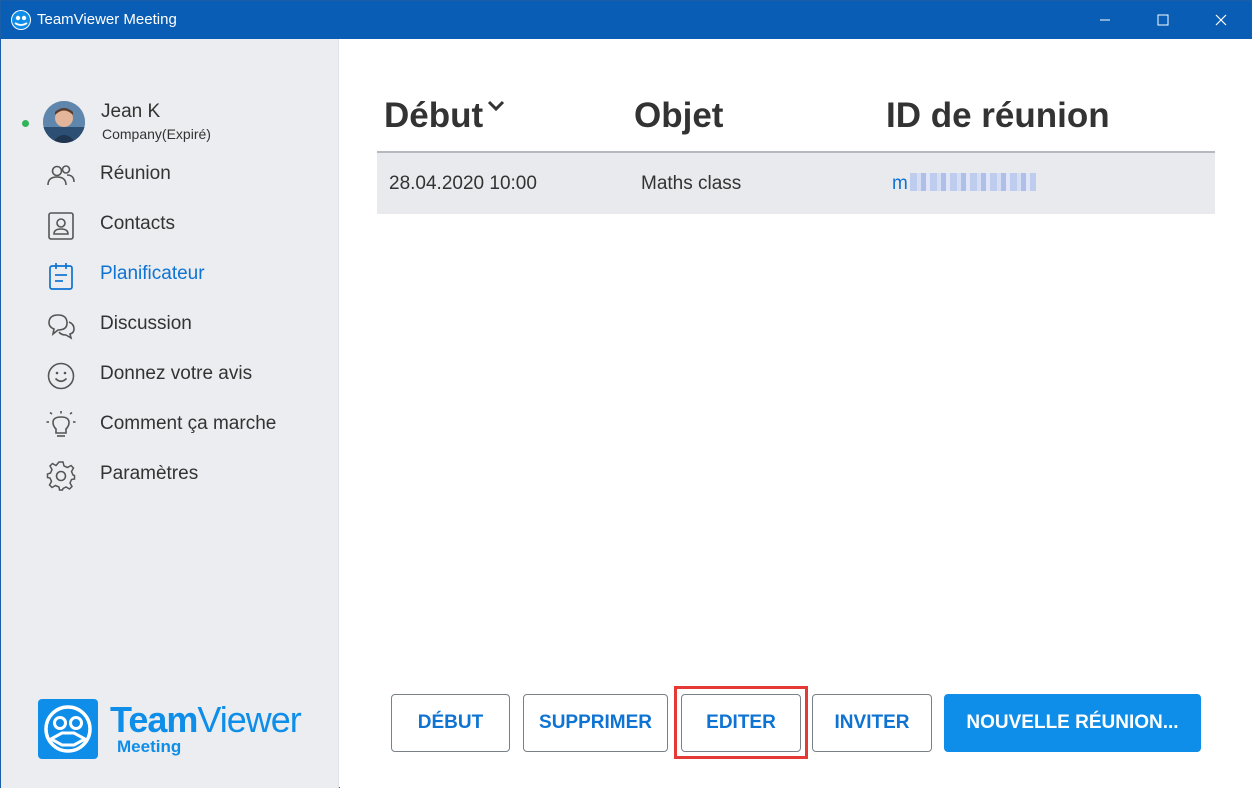  I want to click on close-button, so click(1221, 20).